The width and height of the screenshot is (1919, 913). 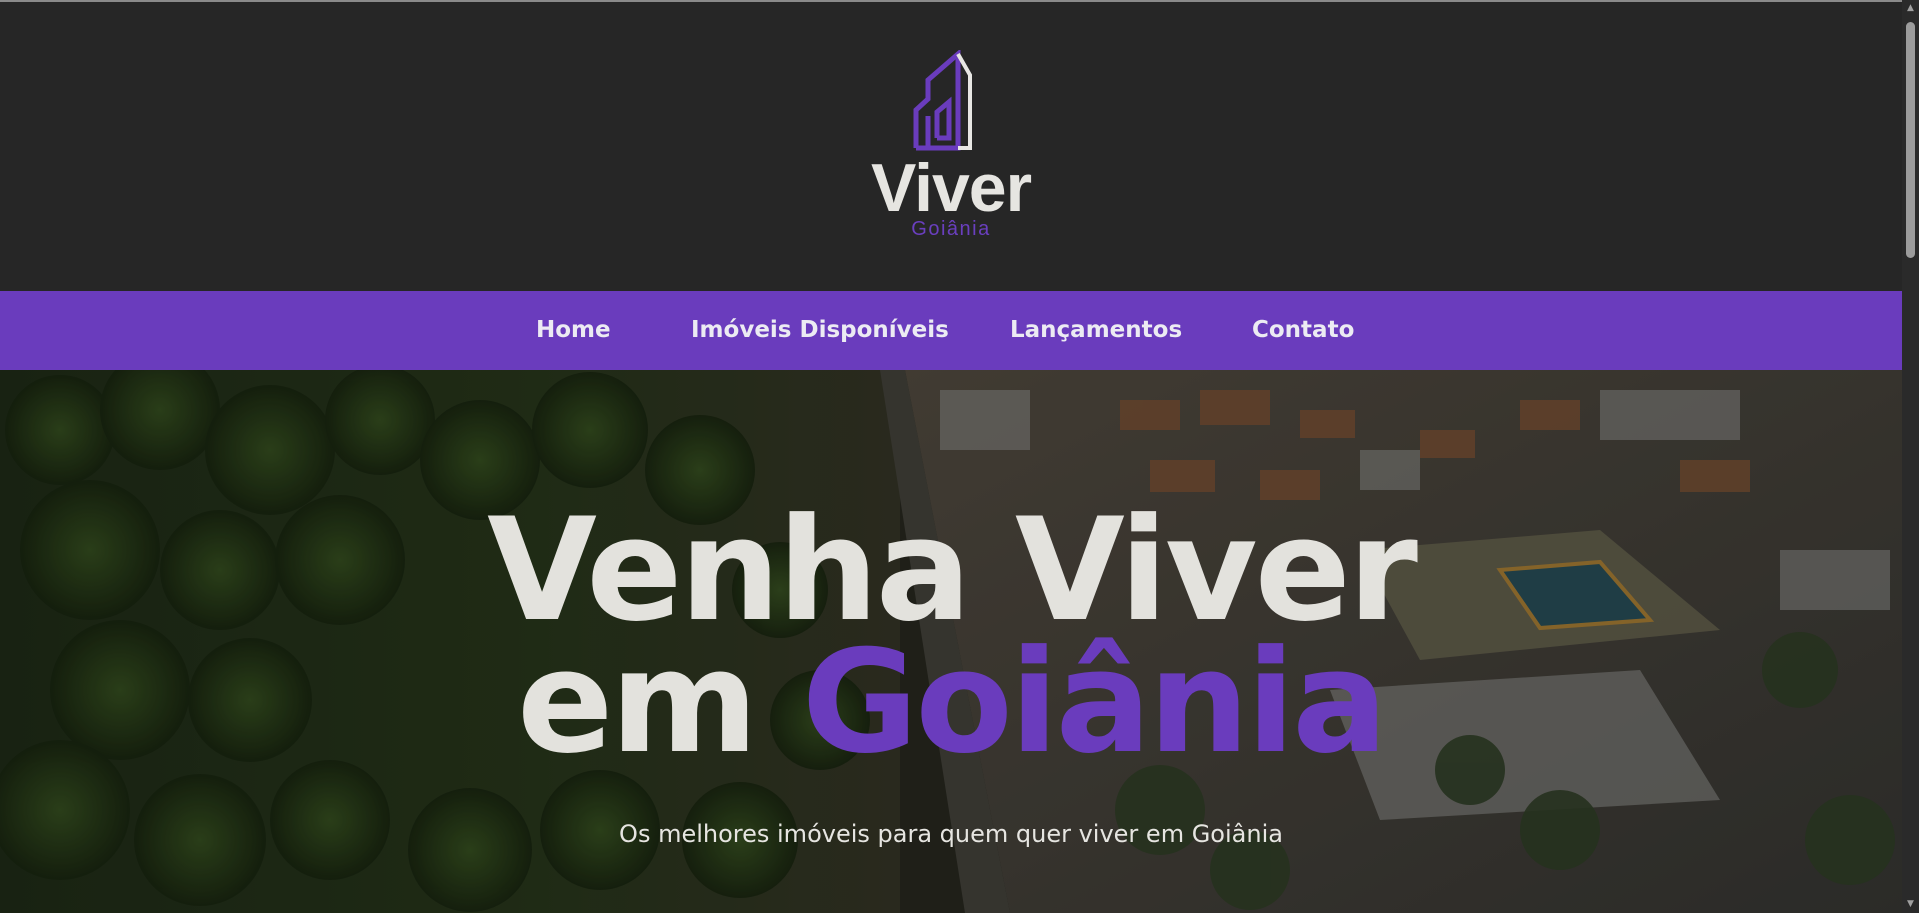 I want to click on scroll-up-arrow-icon: ▲, so click(x=1910, y=8).